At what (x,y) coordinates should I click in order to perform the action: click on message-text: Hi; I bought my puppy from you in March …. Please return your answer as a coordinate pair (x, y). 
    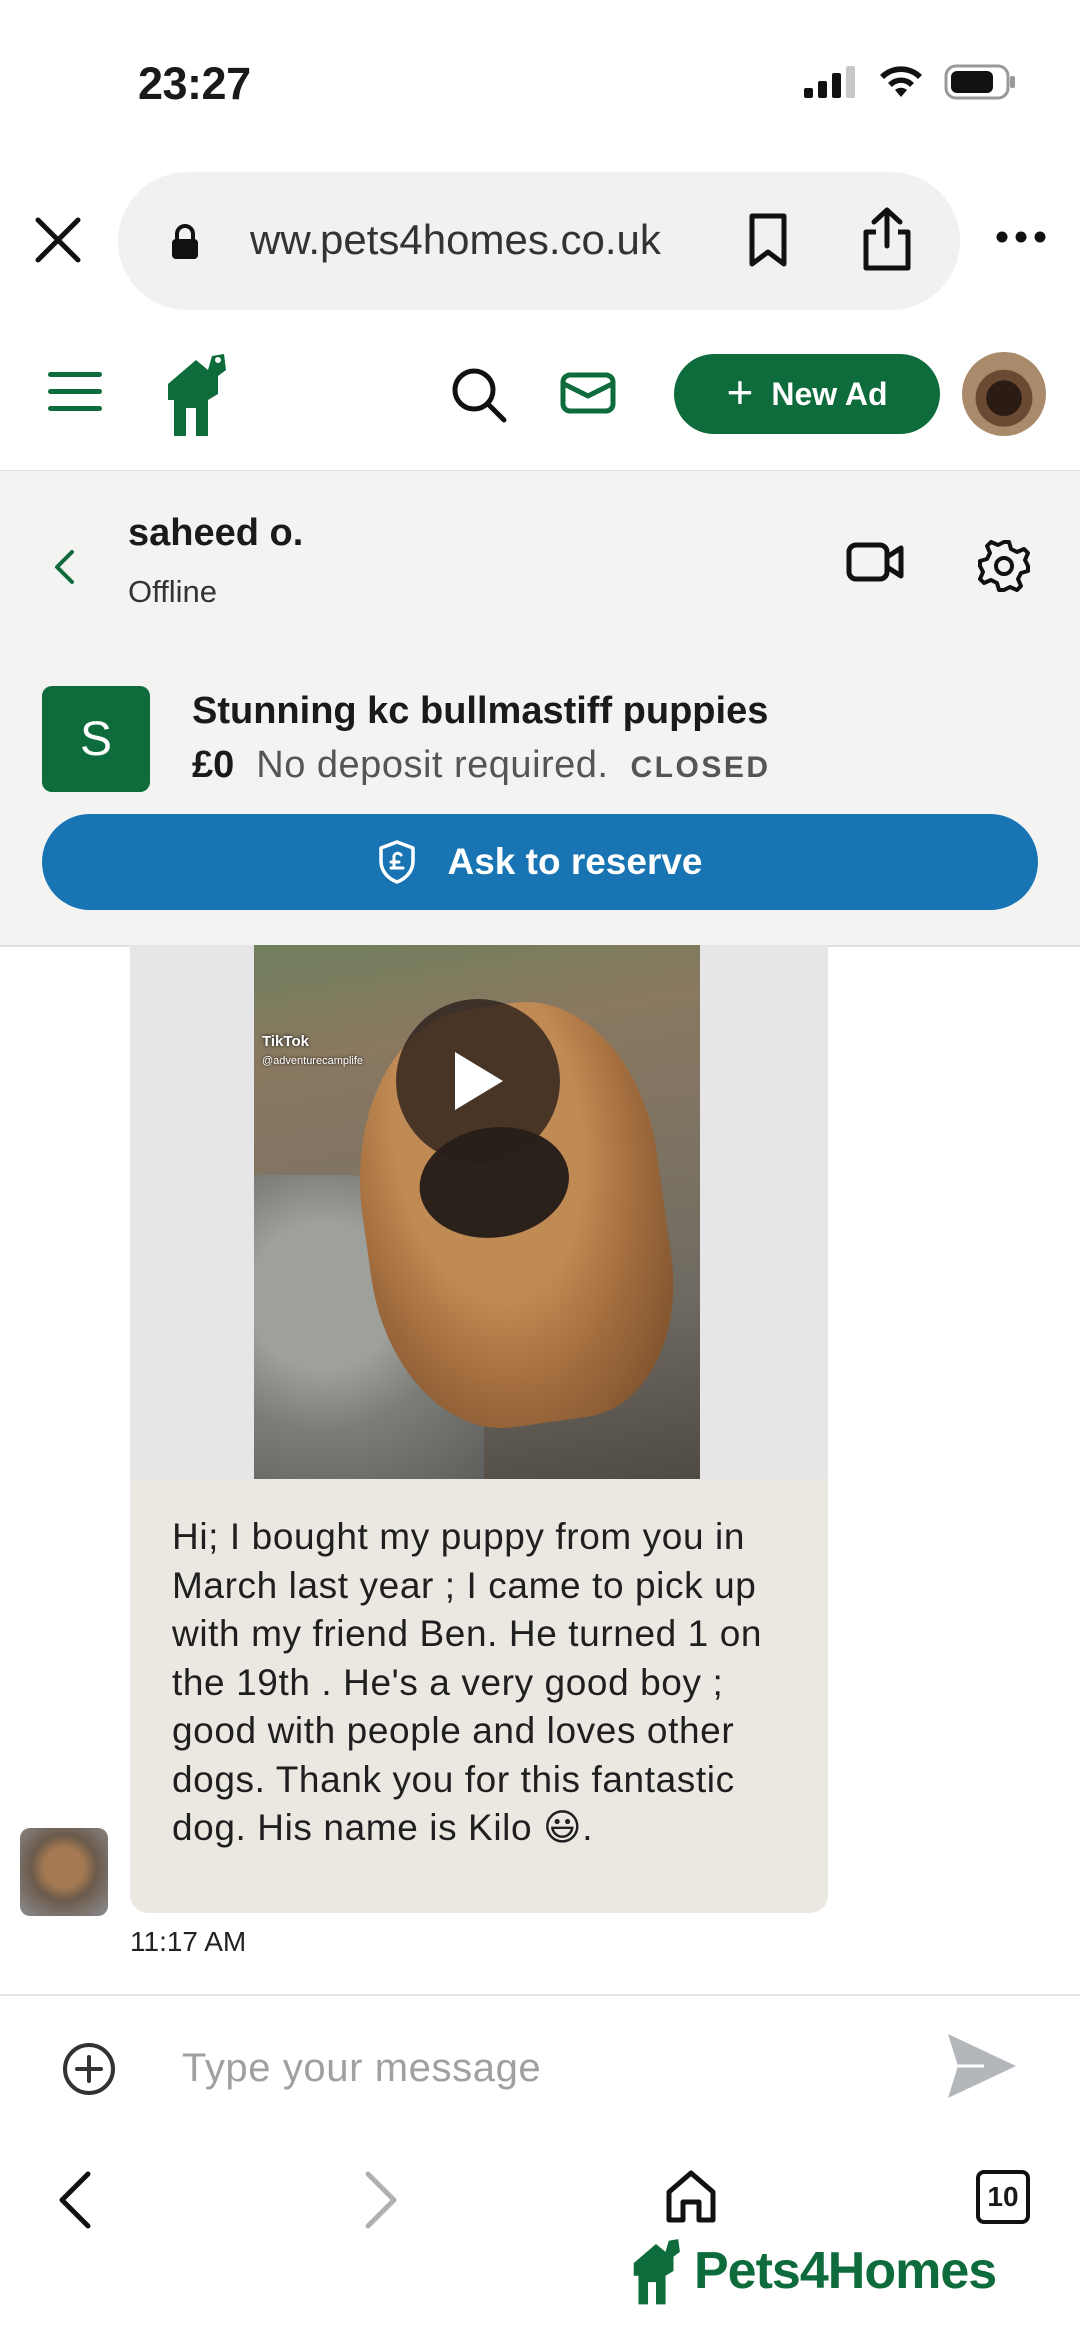
    Looking at the image, I should click on (467, 1682).